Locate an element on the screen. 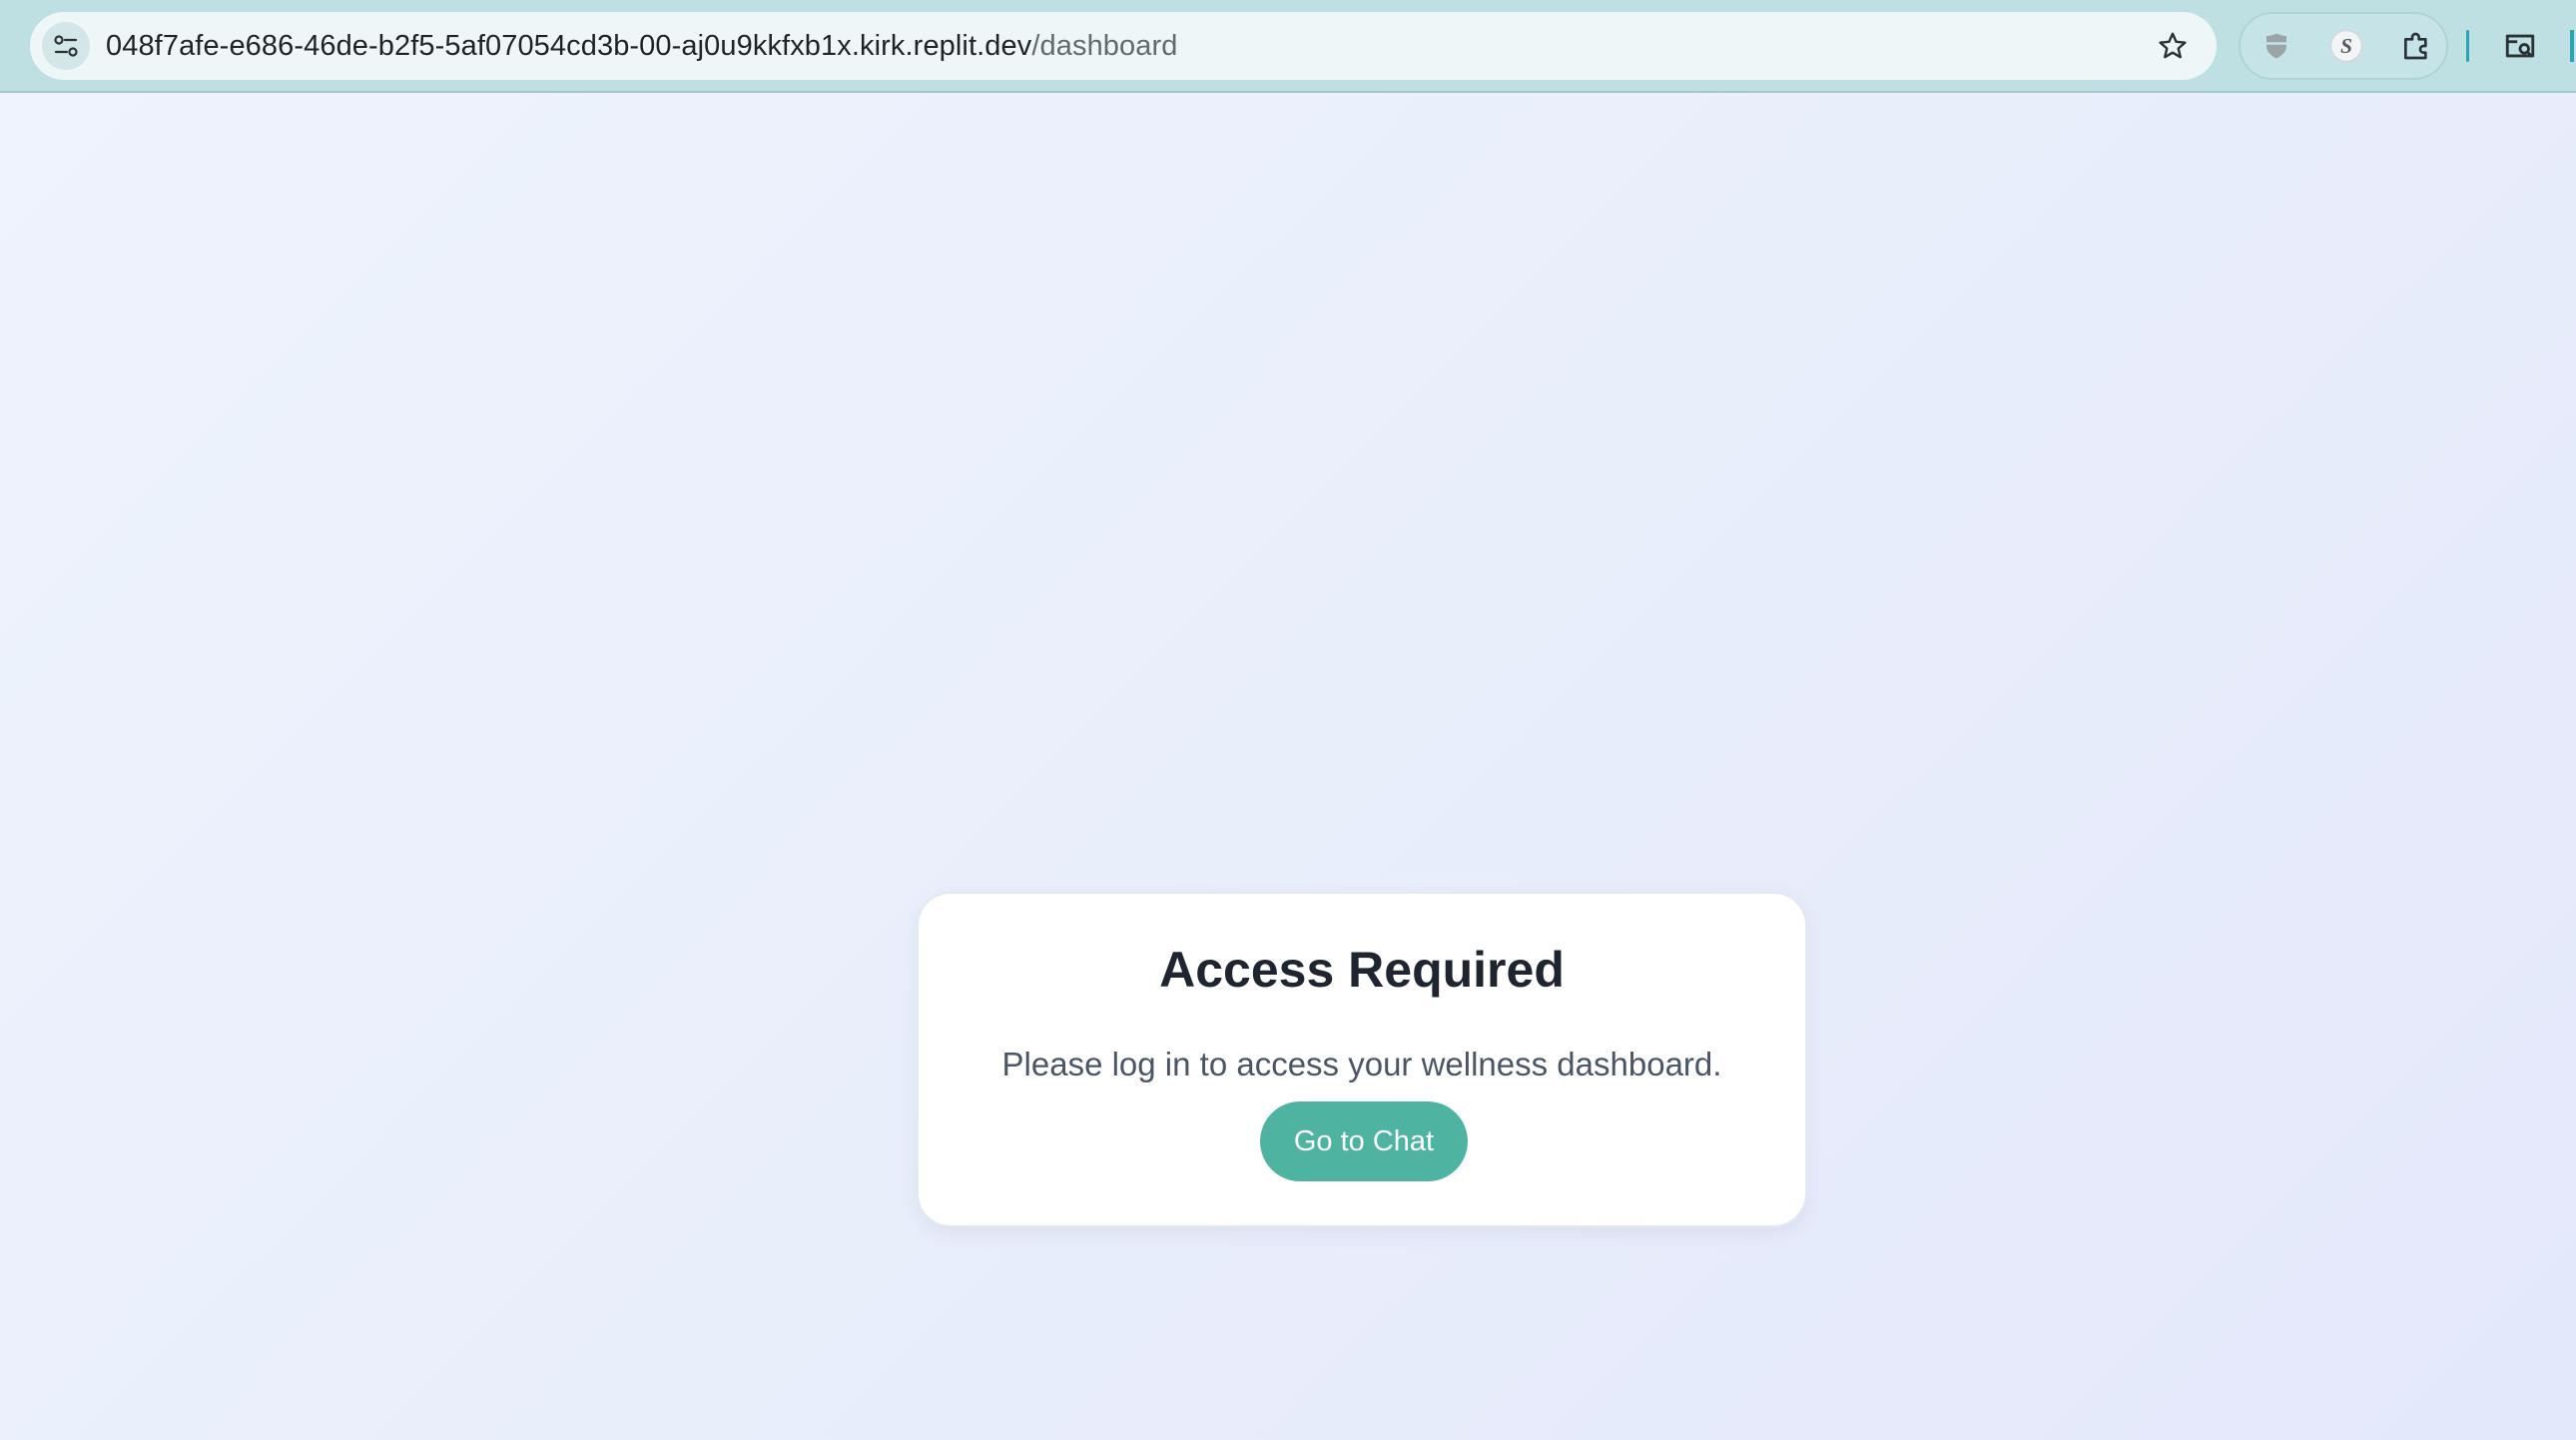 The image size is (2576, 1440). shield-extension-icon is located at coordinates (2276, 46).